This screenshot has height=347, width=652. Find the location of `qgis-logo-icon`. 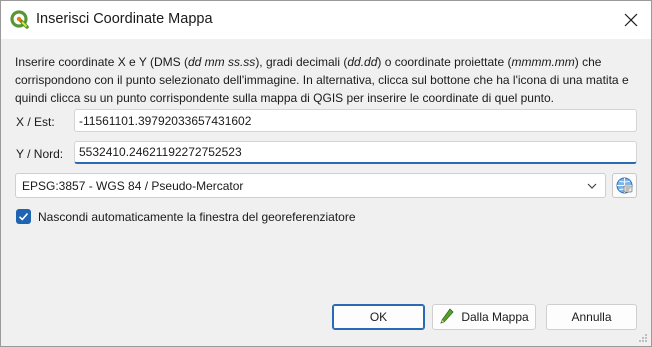

qgis-logo-icon is located at coordinates (19, 19).